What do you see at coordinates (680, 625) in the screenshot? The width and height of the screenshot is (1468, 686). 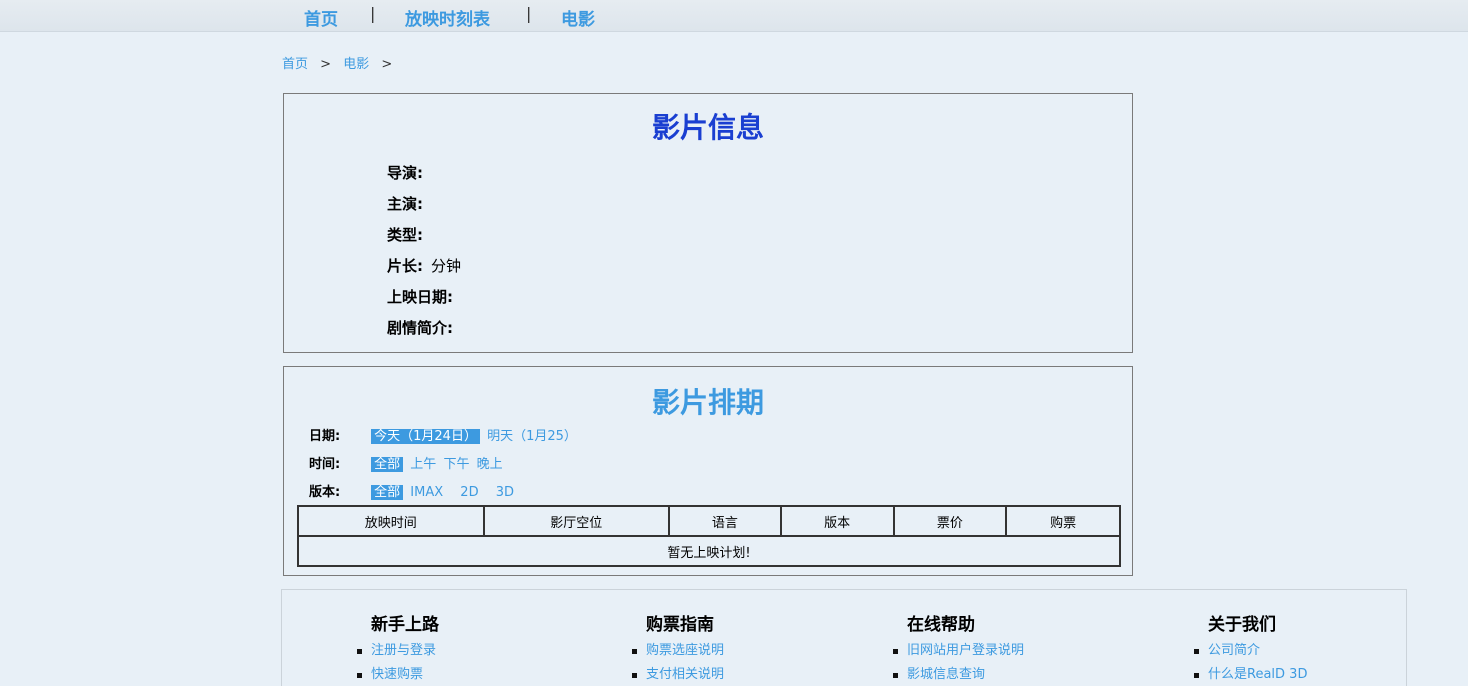 I see `footer-column-title: 购票指南` at bounding box center [680, 625].